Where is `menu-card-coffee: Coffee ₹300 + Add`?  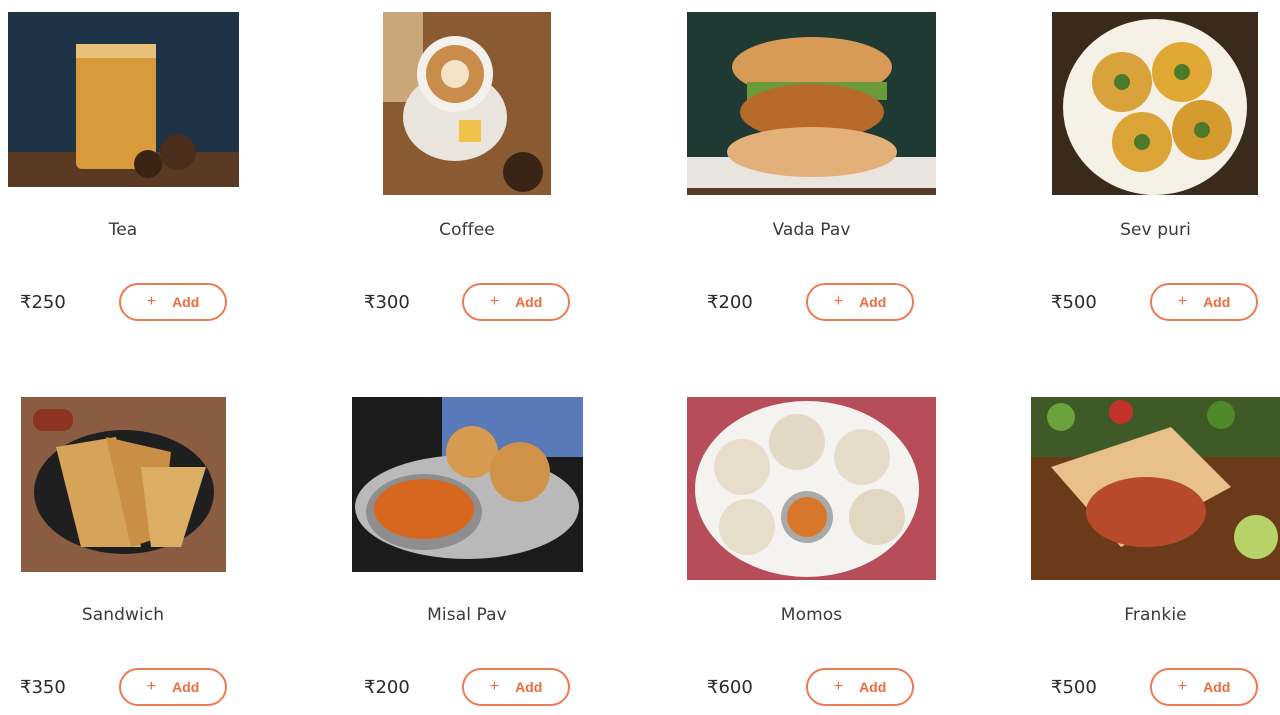 menu-card-coffee: Coffee ₹300 + Add is located at coordinates (489, 165).